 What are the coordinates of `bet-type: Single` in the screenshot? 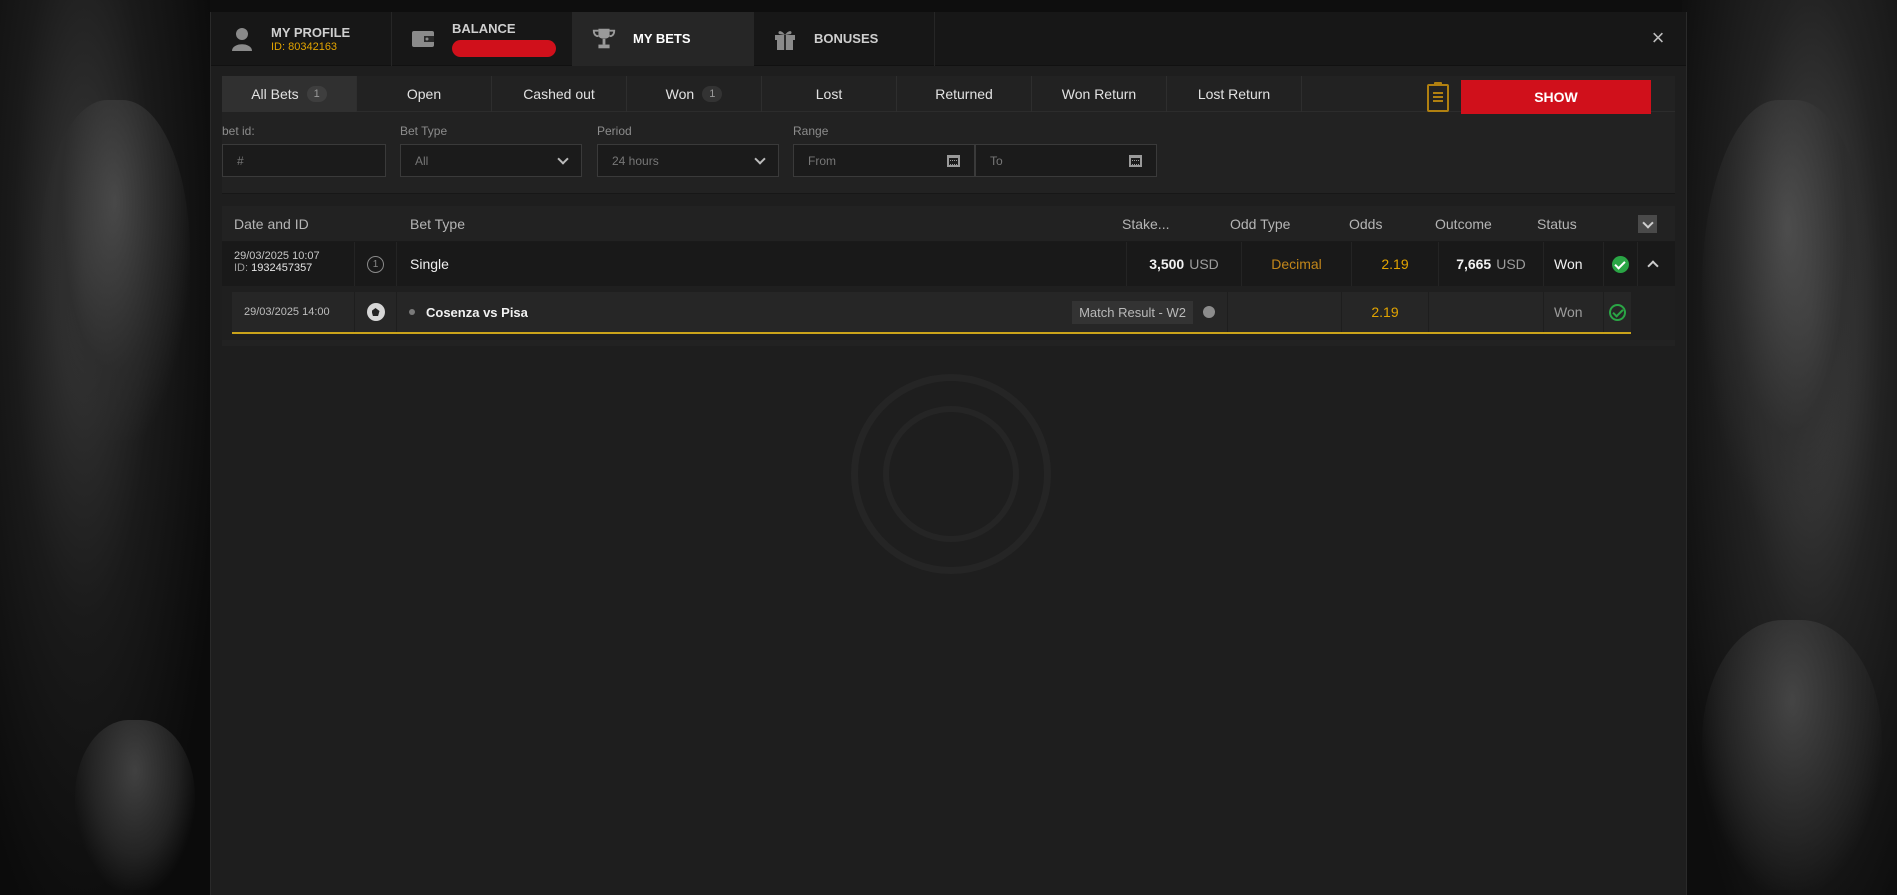 It's located at (429, 264).